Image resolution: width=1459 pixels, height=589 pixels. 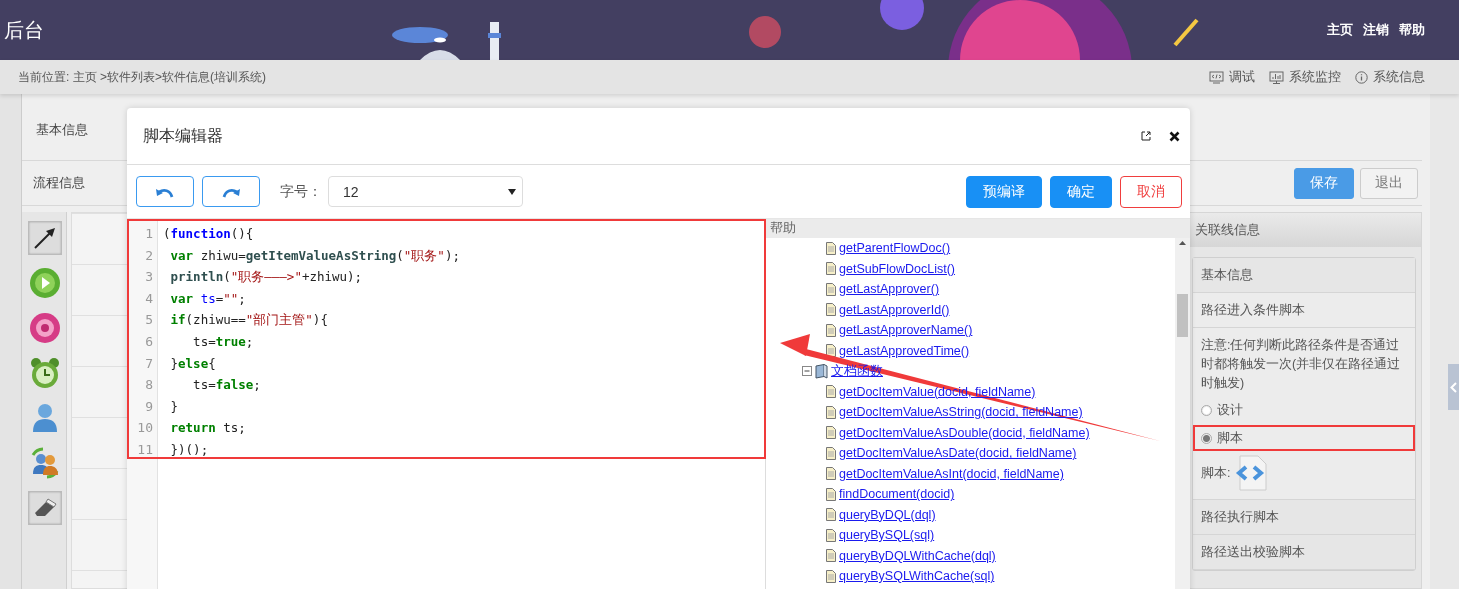 I want to click on play-icon, so click(x=45, y=283).